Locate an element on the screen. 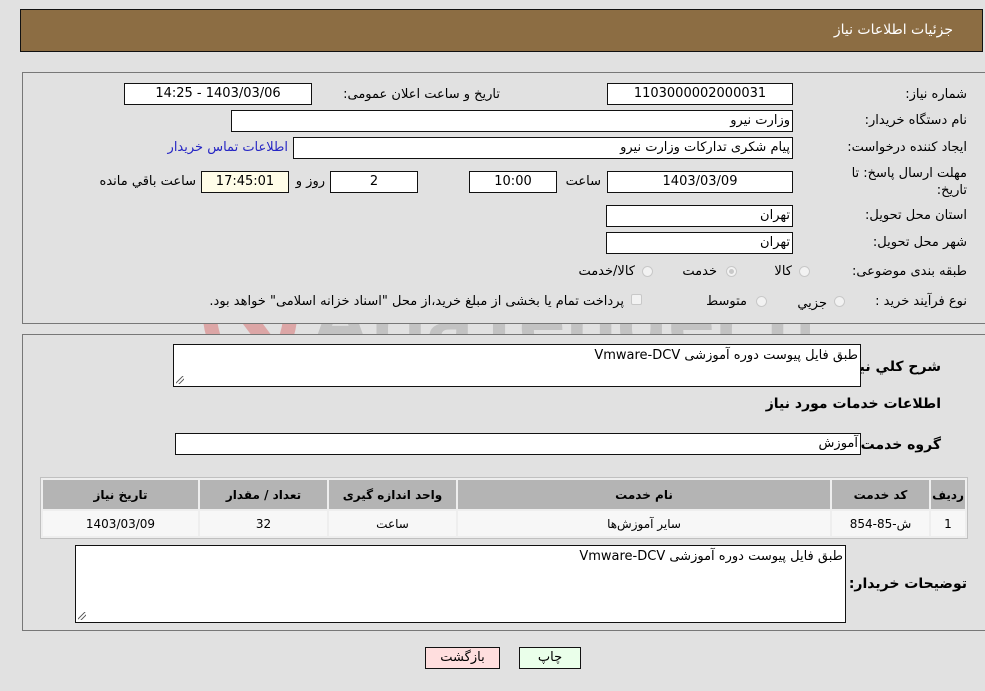  col-header-row-number: ردیف is located at coordinates (948, 494).